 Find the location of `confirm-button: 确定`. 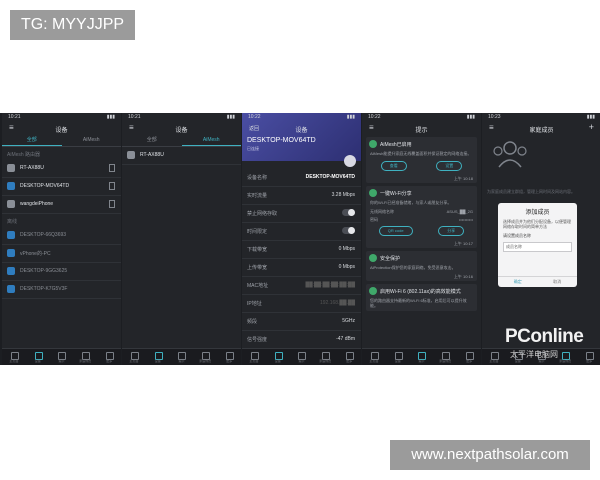

confirm-button: 确定 is located at coordinates (518, 282).